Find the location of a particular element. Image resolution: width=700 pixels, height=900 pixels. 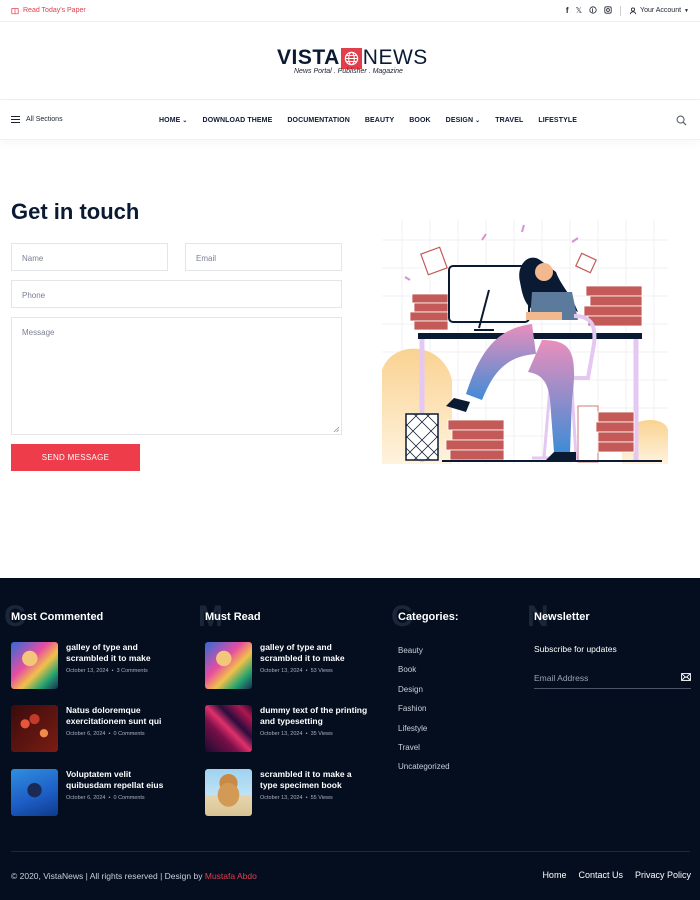

logo-tagline: News Portal . Publisher . Magazine is located at coordinates (348, 71).